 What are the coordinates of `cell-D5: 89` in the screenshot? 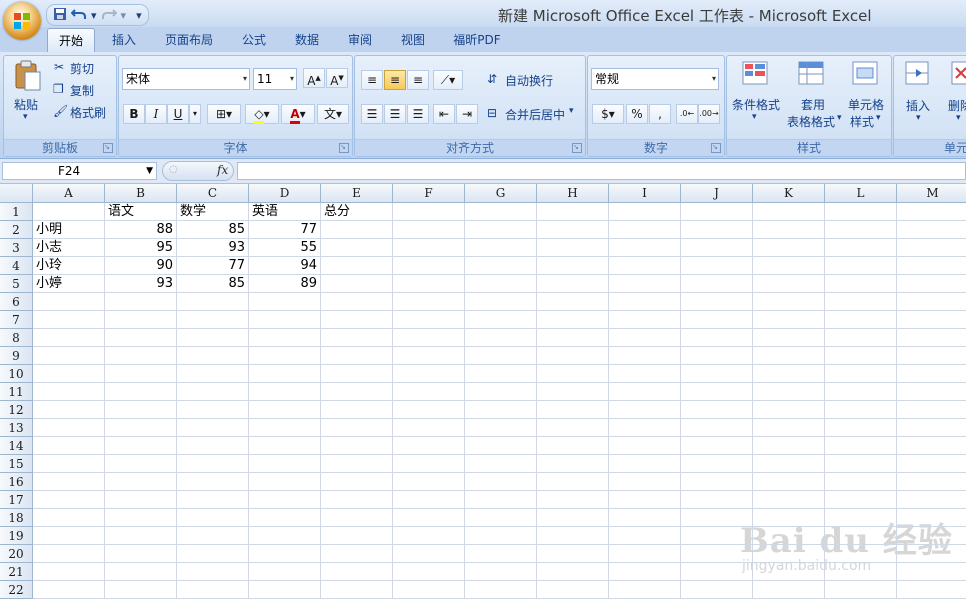 It's located at (285, 284).